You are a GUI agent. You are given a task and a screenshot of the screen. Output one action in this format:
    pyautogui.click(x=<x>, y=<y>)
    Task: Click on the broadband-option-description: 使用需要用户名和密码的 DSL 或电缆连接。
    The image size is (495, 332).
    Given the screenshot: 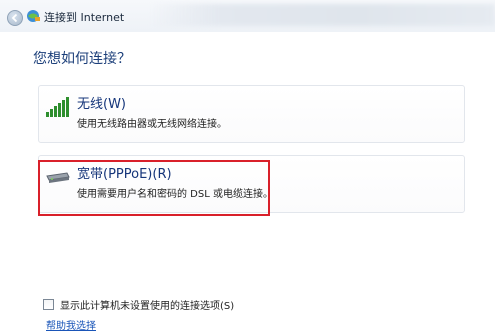 What is the action you would take?
    pyautogui.click(x=175, y=194)
    